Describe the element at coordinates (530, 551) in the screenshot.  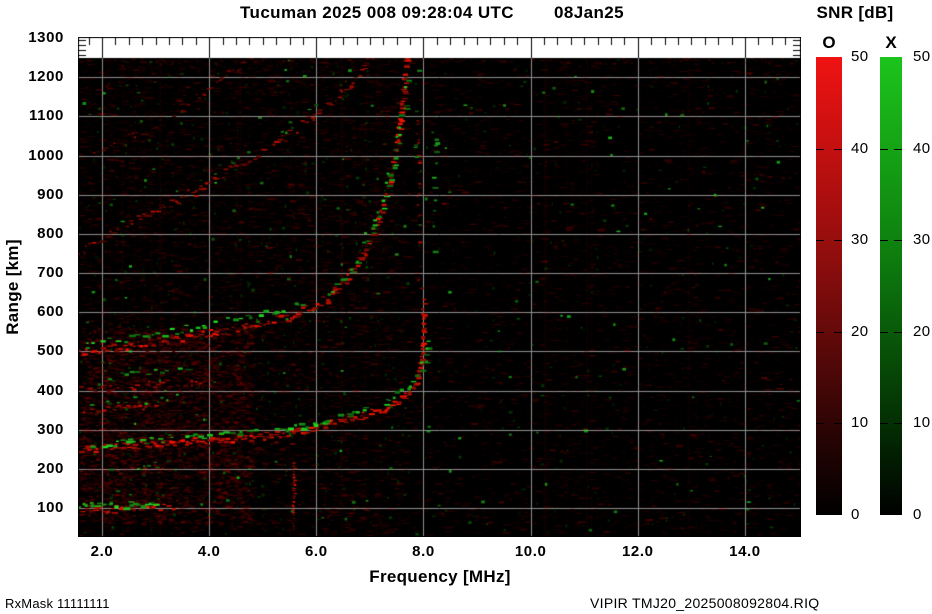
I see `x-tick-label: 10.0` at that location.